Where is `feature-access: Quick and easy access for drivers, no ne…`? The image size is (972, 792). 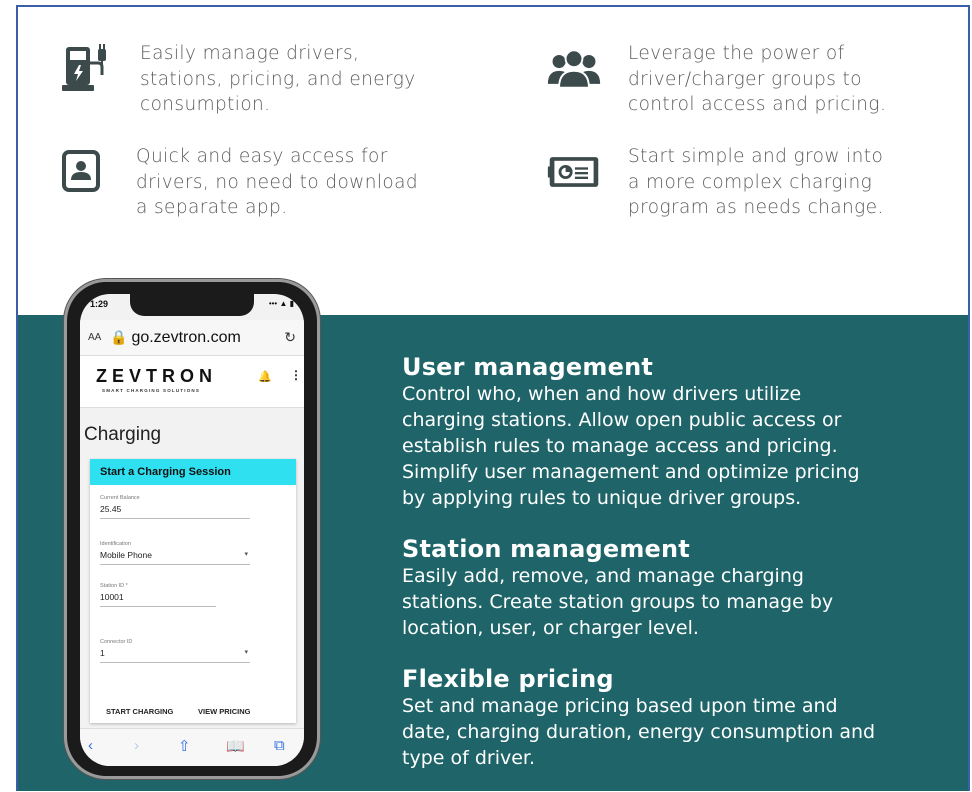 feature-access: Quick and easy access for drivers, no ne… is located at coordinates (236, 182).